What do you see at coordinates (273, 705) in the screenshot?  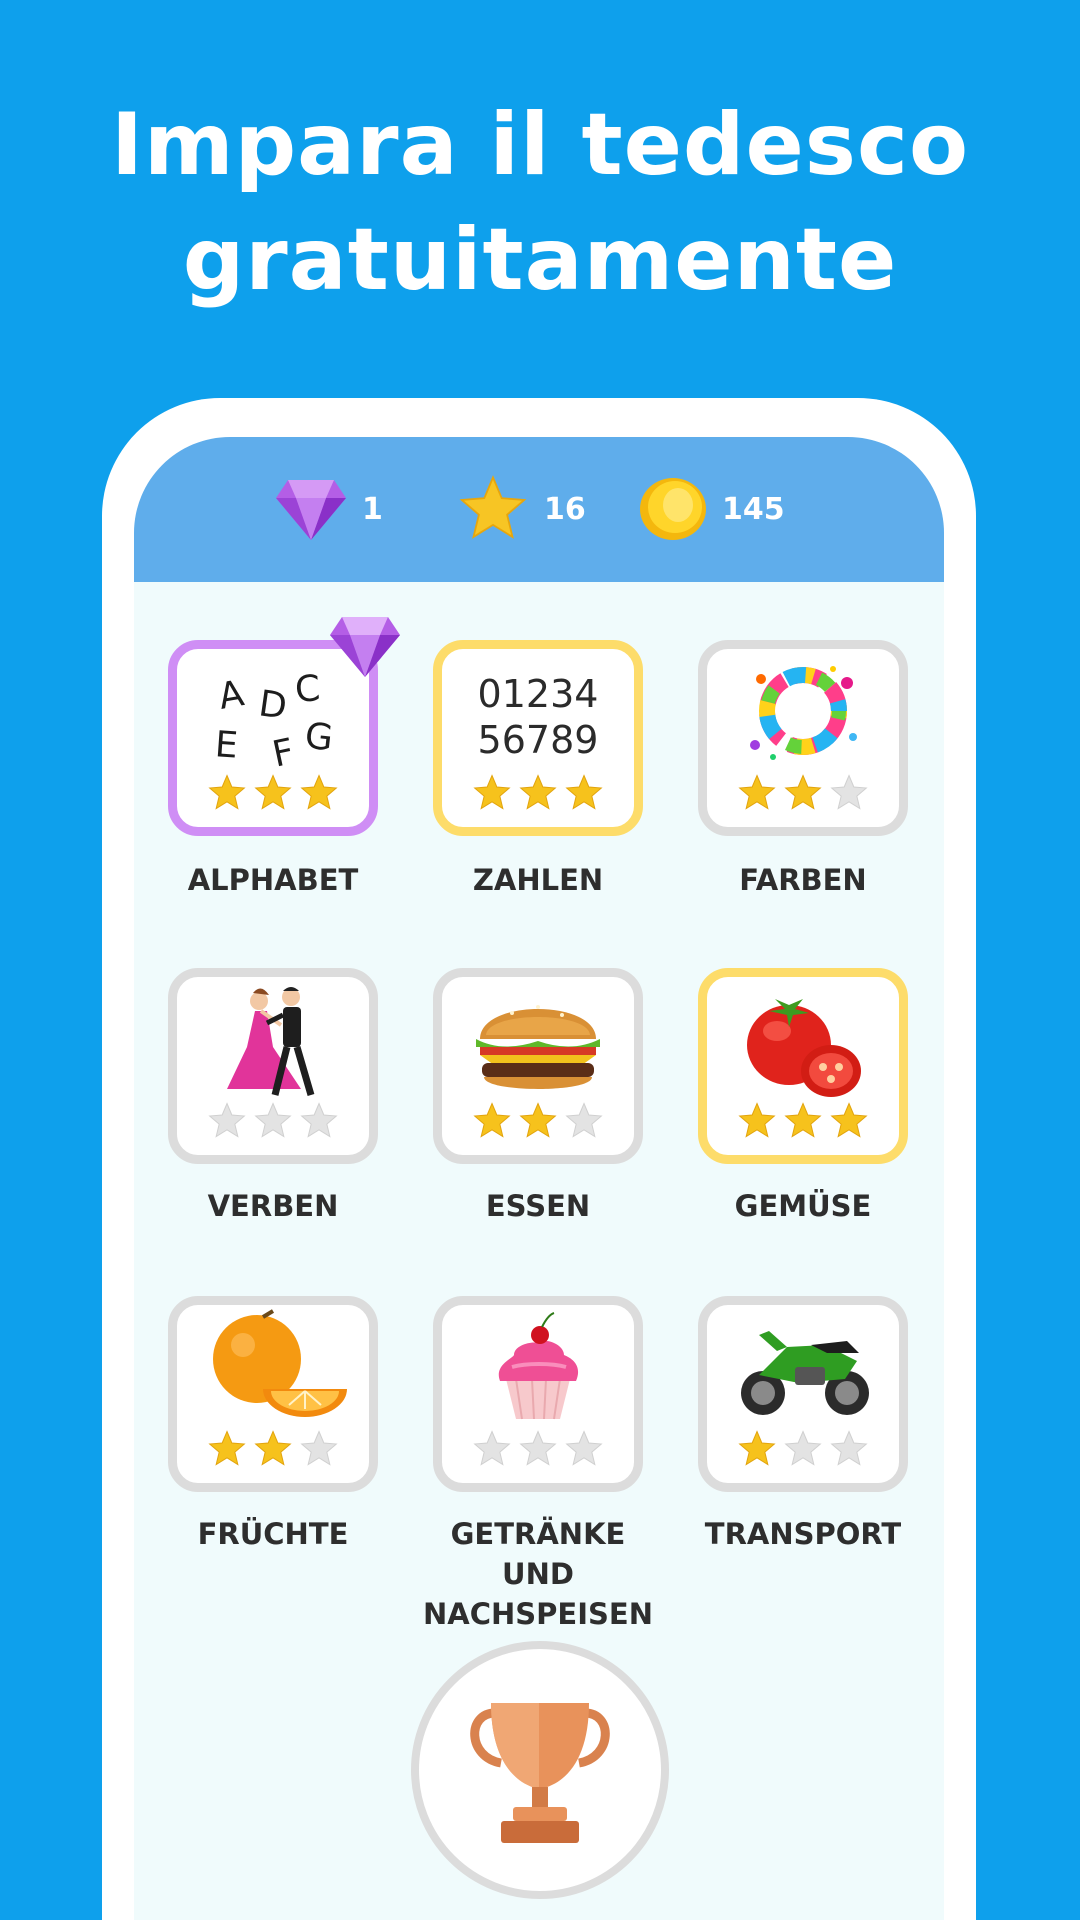 I see `alphabet-letter: D` at bounding box center [273, 705].